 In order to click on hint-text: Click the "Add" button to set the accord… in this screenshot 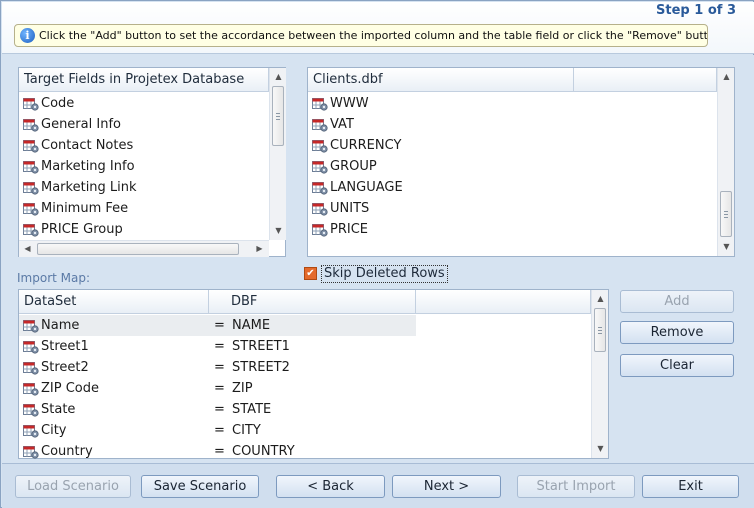, I will do `click(373, 35)`.